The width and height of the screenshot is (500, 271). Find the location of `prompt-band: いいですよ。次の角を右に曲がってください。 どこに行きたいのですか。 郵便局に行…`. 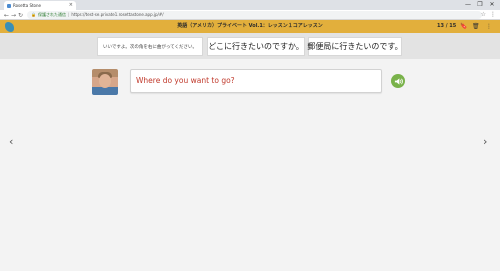

prompt-band: いいですよ。次の角を右に曲がってください。 どこに行きたいのですか。 郵便局に行… is located at coordinates (250, 46).